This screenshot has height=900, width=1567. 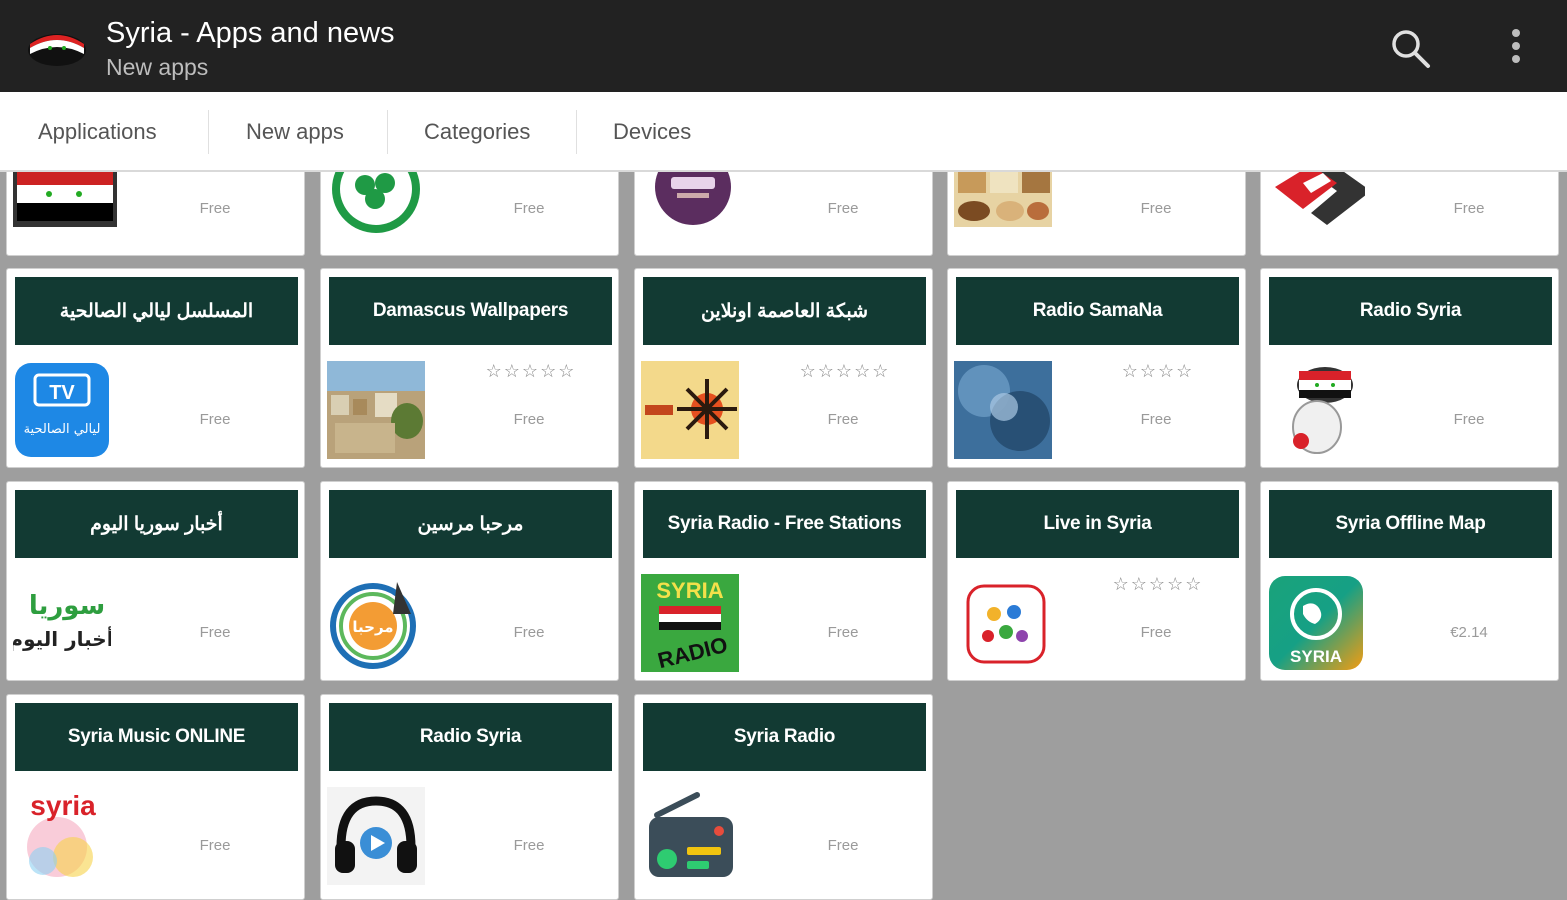 What do you see at coordinates (63, 805) in the screenshot?
I see `svg-text: syria` at bounding box center [63, 805].